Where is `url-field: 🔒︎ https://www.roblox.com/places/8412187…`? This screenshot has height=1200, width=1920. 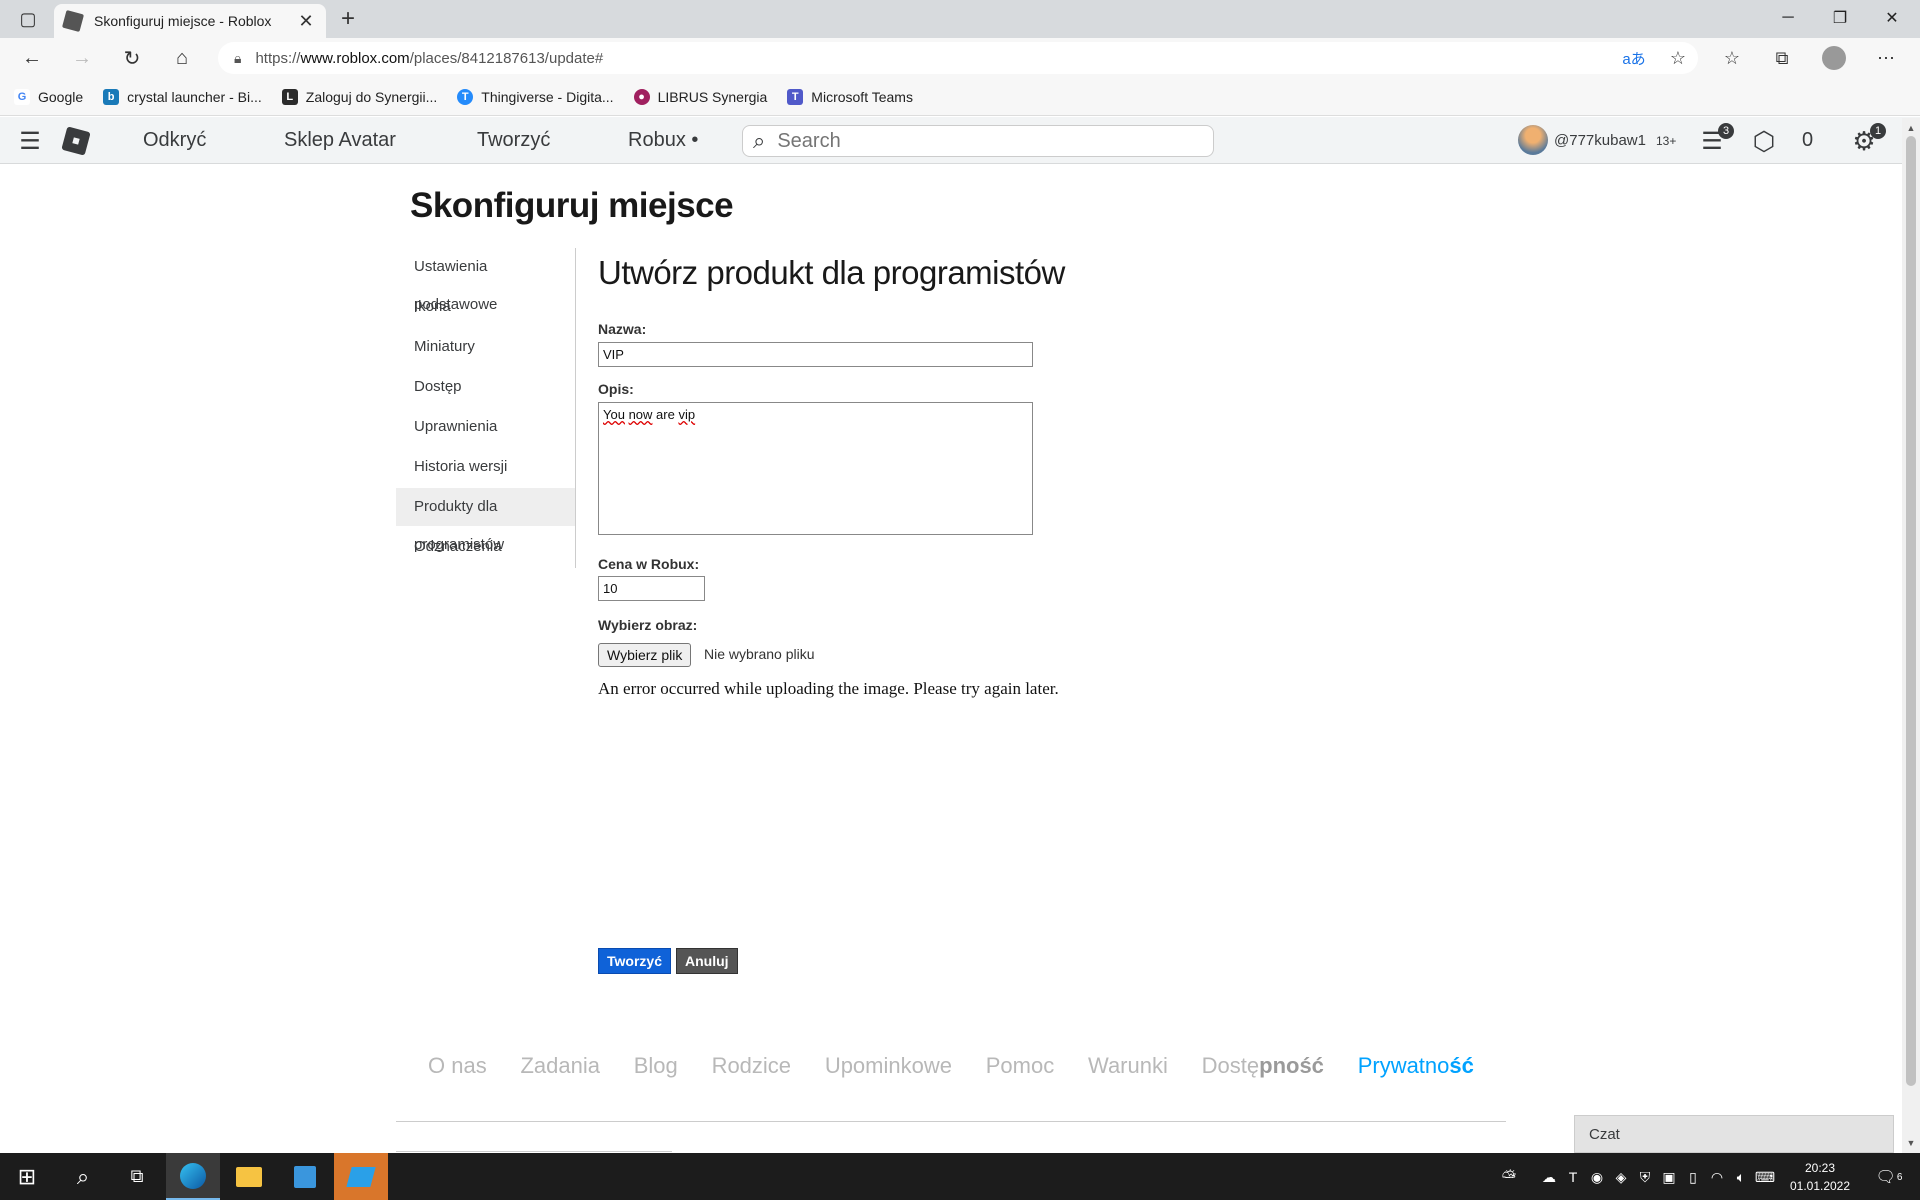
url-field: 🔒︎ https://www.roblox.com/places/8412187… is located at coordinates (958, 58).